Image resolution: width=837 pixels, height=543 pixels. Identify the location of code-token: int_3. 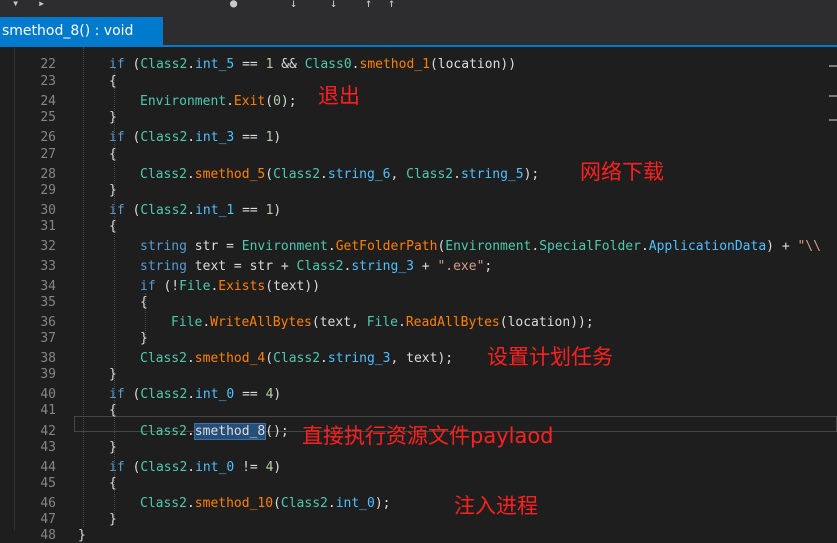
(214, 137).